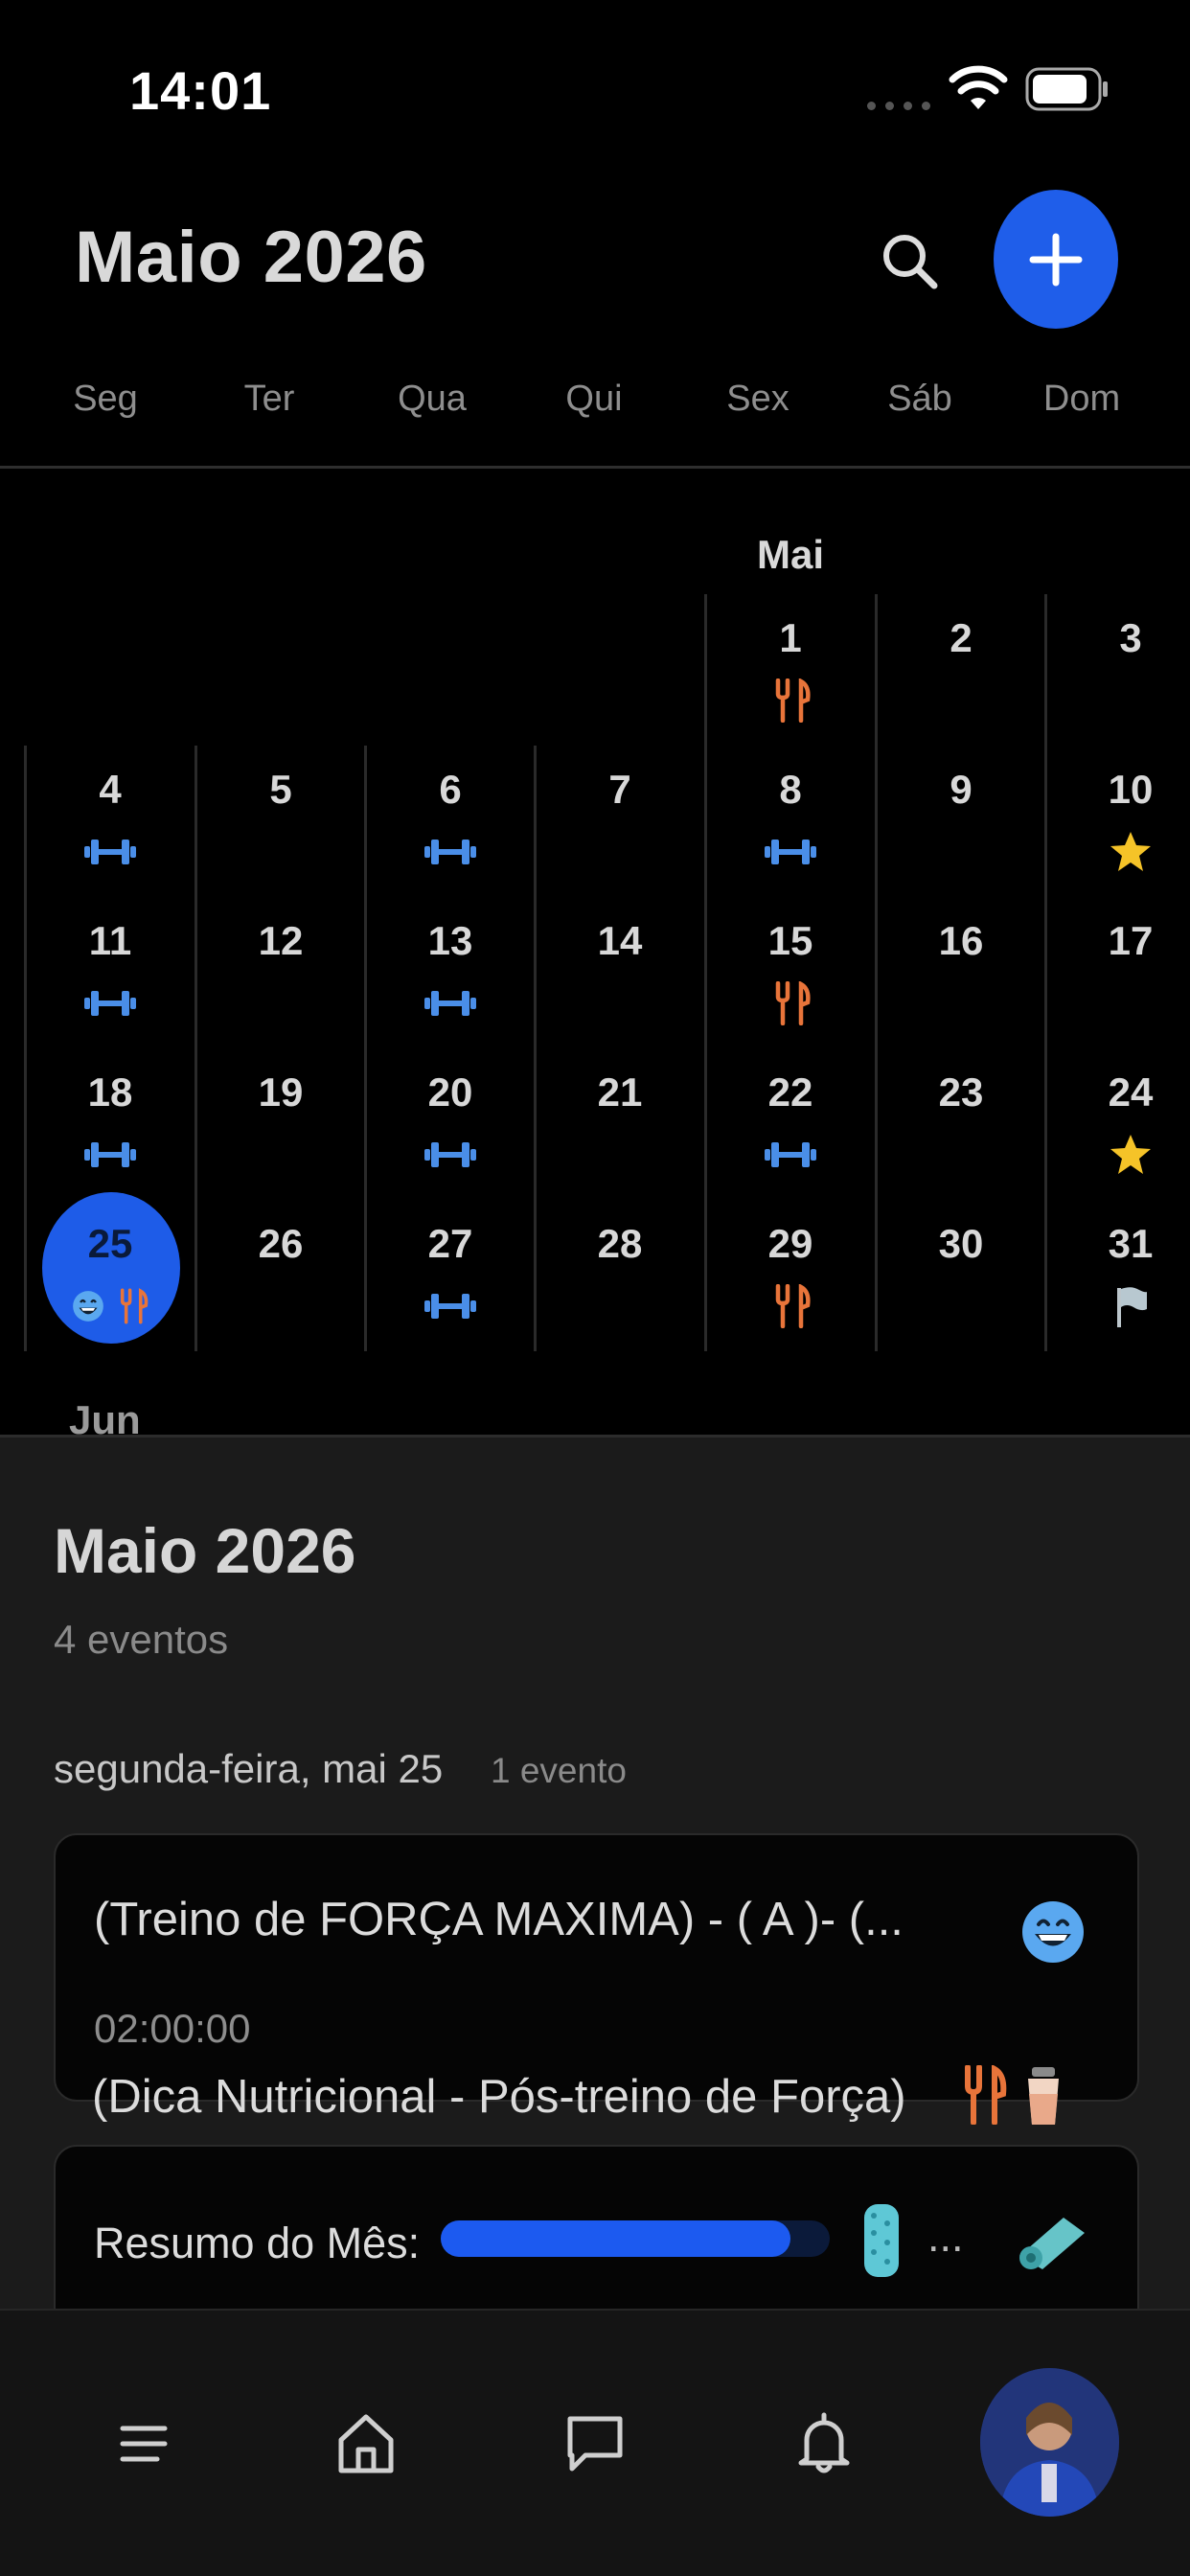 Image resolution: width=1190 pixels, height=2576 pixels. Describe the element at coordinates (449, 972) in the screenshot. I see `calendar-day-13: 13` at that location.